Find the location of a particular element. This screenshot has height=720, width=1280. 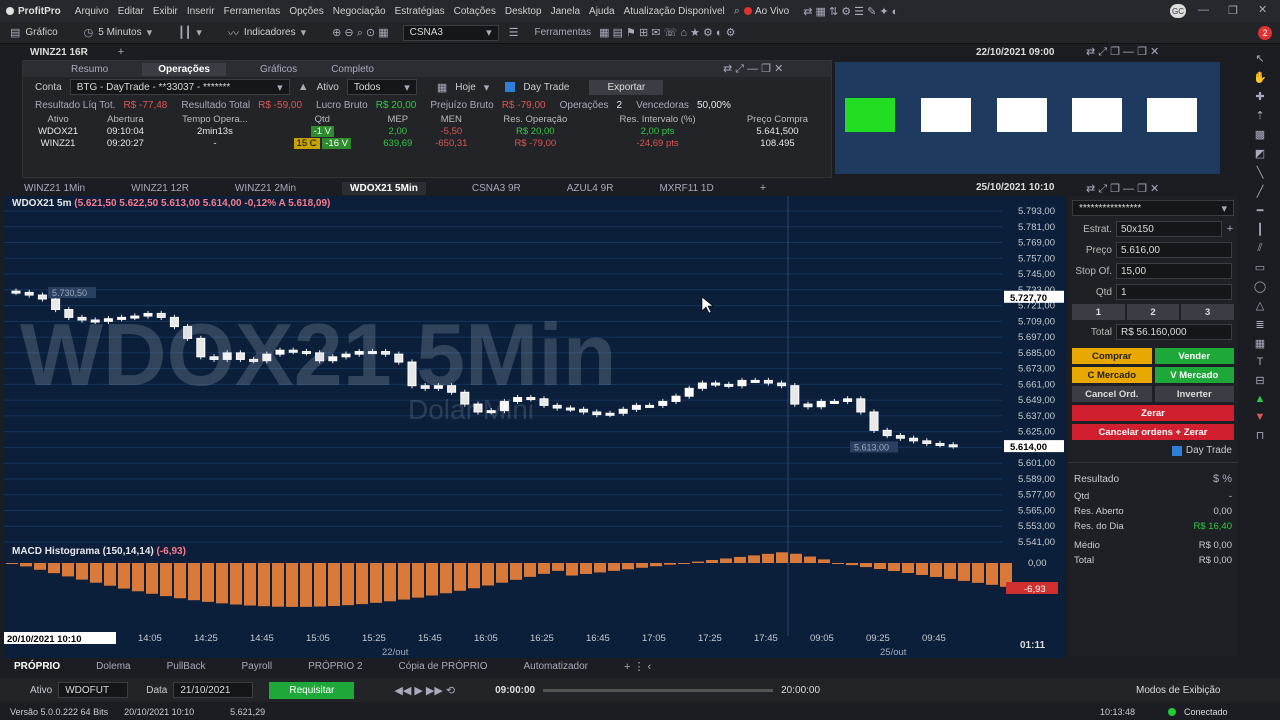

menu-exibir: Exibir is located at coordinates (165, 11).